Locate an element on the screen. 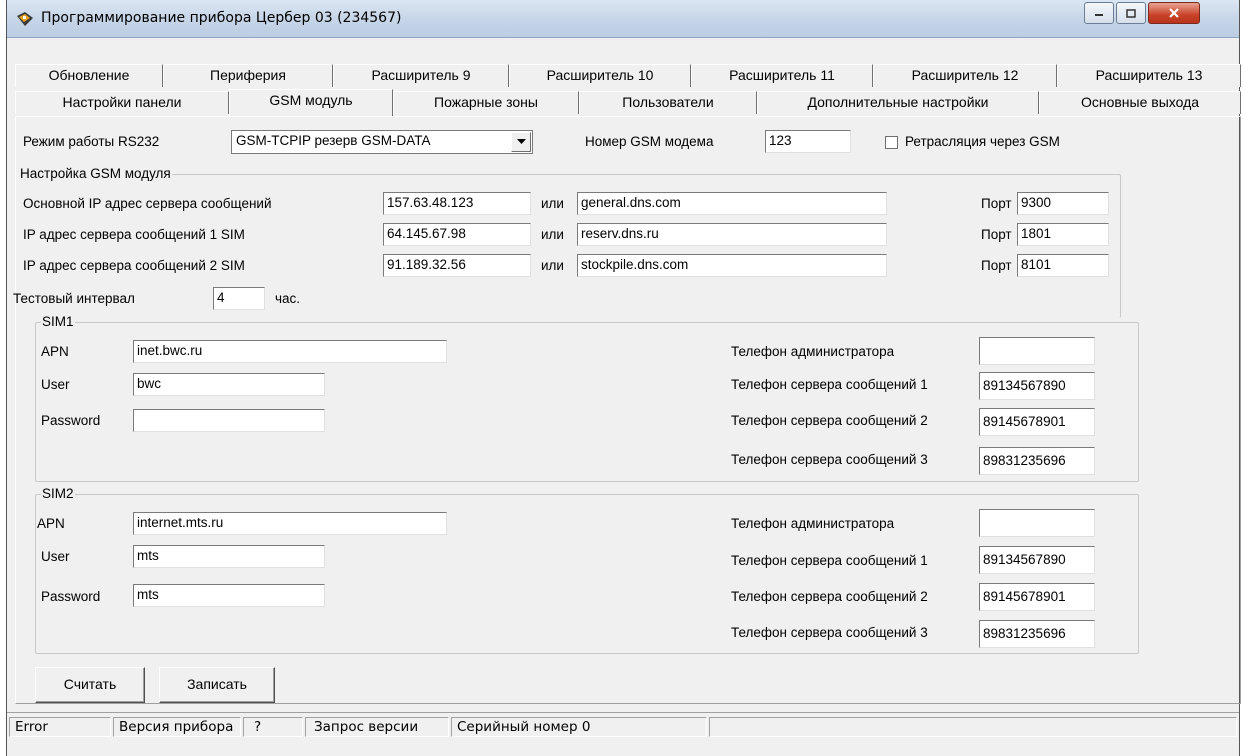 The image size is (1244, 756). sim1-admin-phone-field is located at coordinates (1037, 351).